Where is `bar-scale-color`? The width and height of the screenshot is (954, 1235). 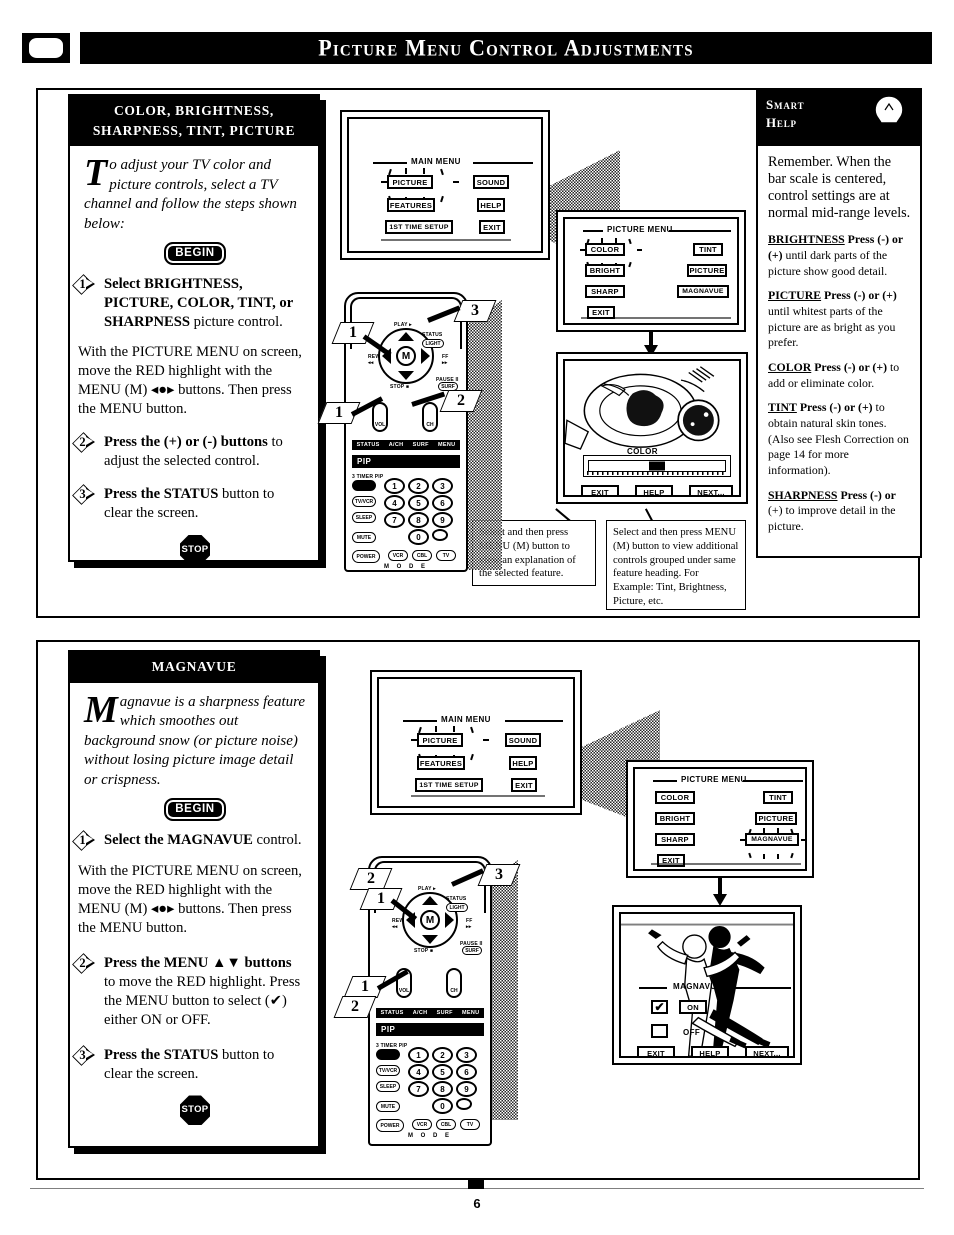
bar-scale-color is located at coordinates (657, 466).